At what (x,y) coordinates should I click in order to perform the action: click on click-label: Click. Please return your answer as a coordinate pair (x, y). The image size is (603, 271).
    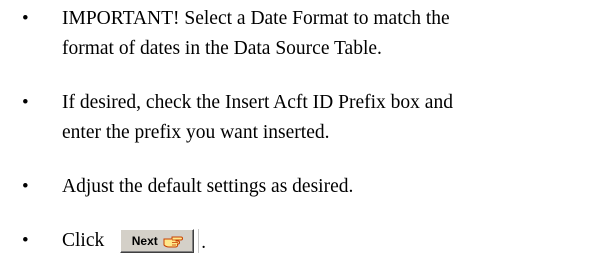
    Looking at the image, I should click on (83, 240).